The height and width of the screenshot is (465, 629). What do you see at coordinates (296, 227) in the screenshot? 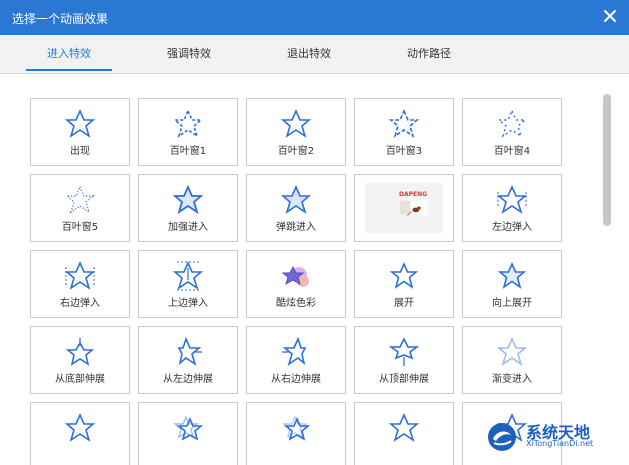
I see `effect-label: 弹跳进入` at bounding box center [296, 227].